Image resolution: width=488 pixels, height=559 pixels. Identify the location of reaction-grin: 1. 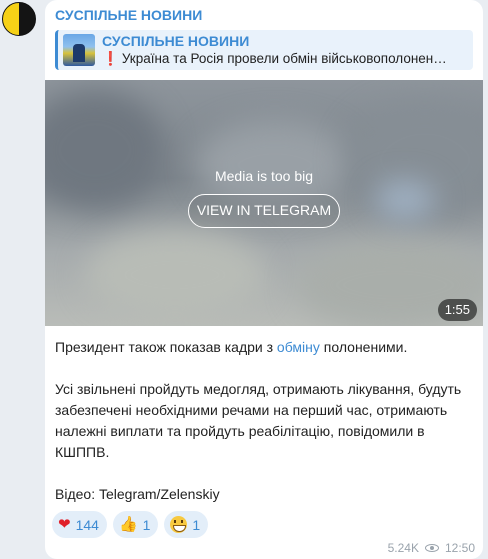
(186, 524).